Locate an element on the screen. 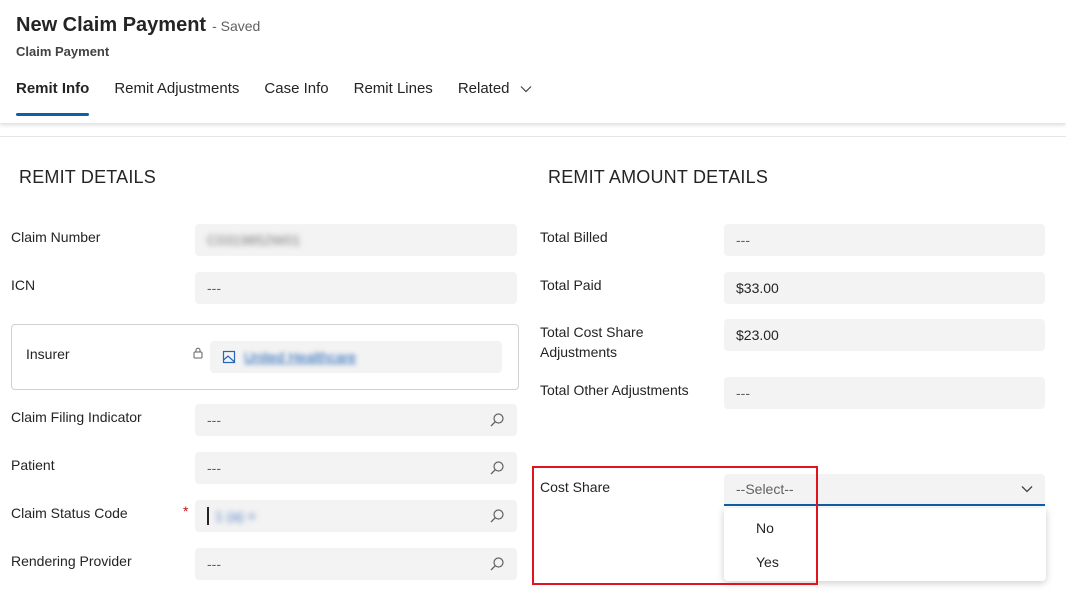 The height and width of the screenshot is (594, 1066). patient-value: --- is located at coordinates (214, 468).